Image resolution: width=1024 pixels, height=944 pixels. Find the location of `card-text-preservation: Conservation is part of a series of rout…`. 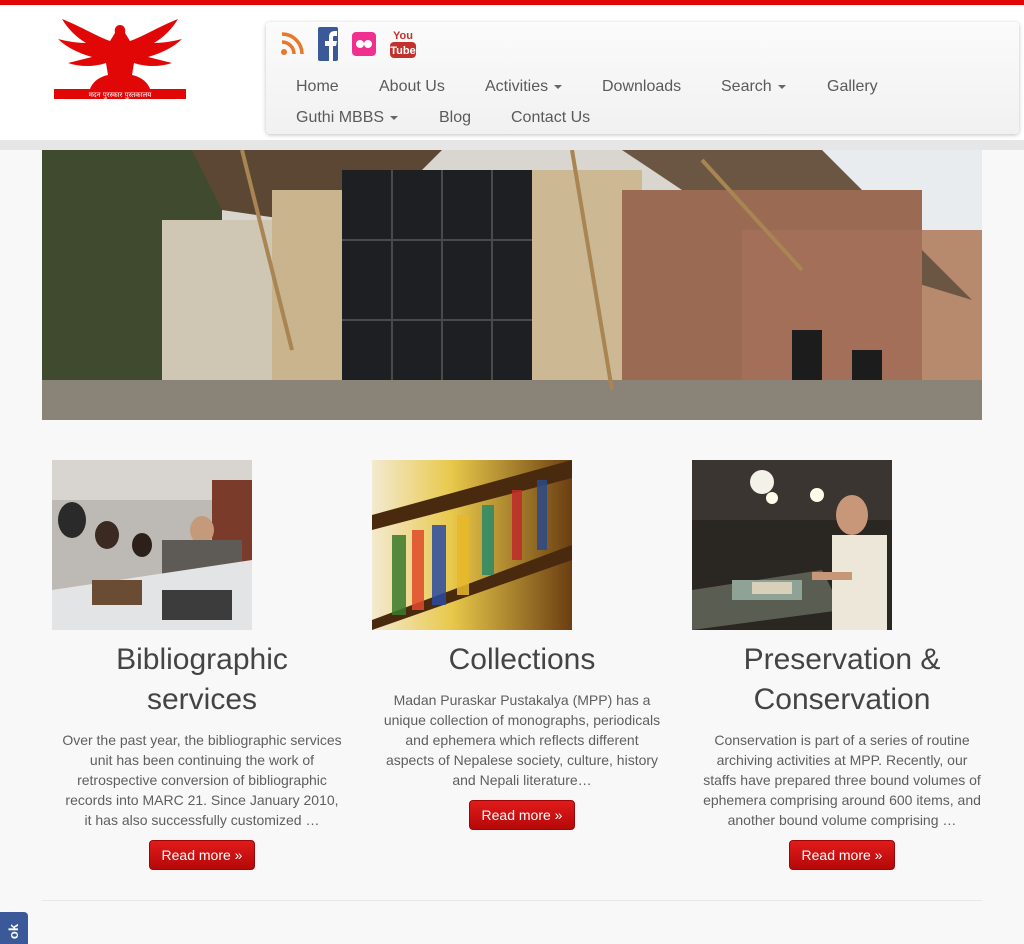

card-text-preservation: Conservation is part of a series of rout… is located at coordinates (842, 780).